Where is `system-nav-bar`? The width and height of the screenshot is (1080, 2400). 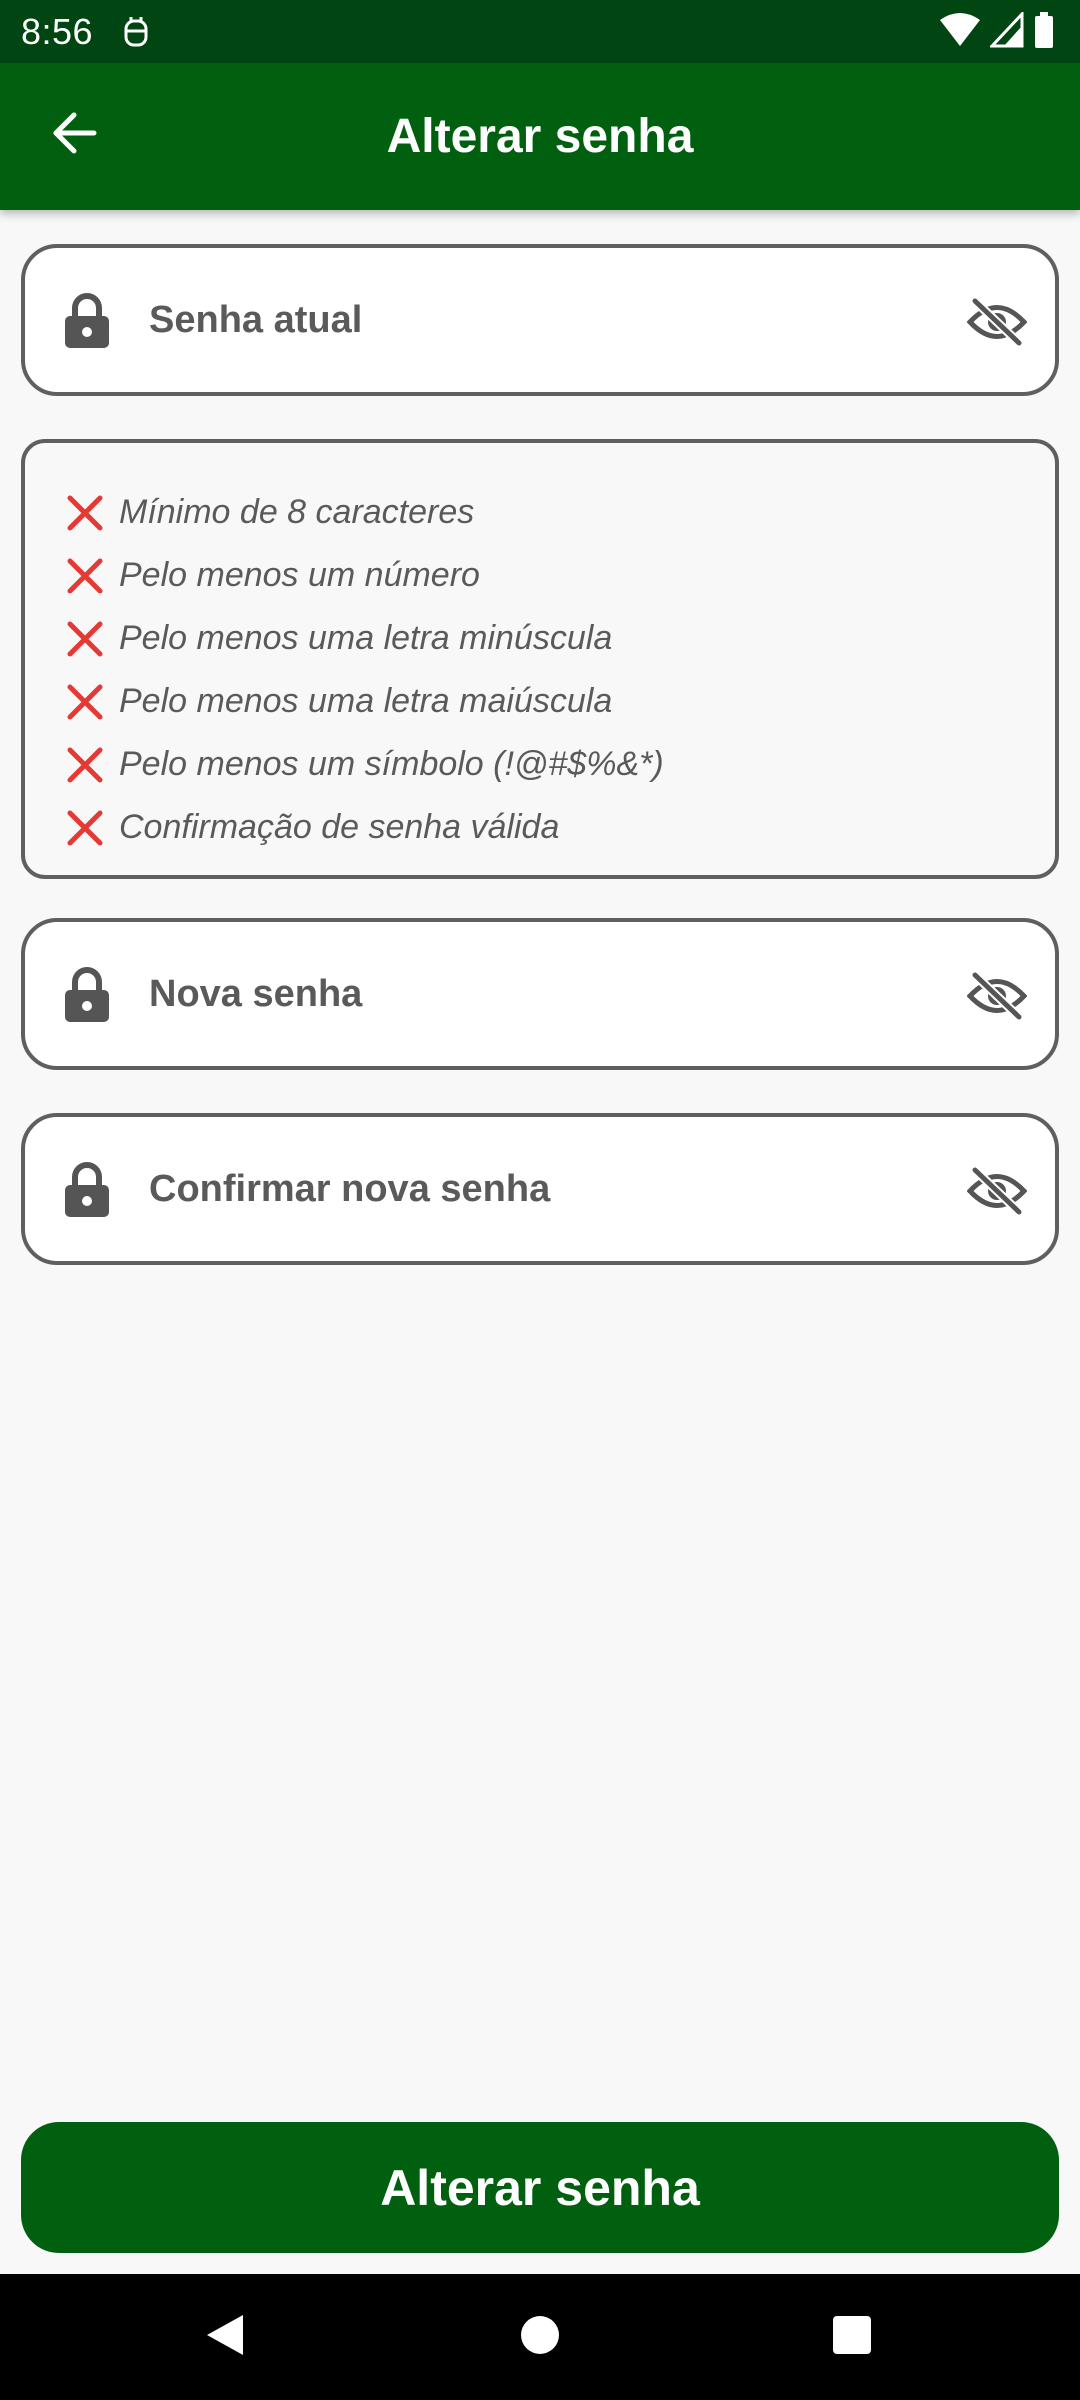
system-nav-bar is located at coordinates (540, 2337).